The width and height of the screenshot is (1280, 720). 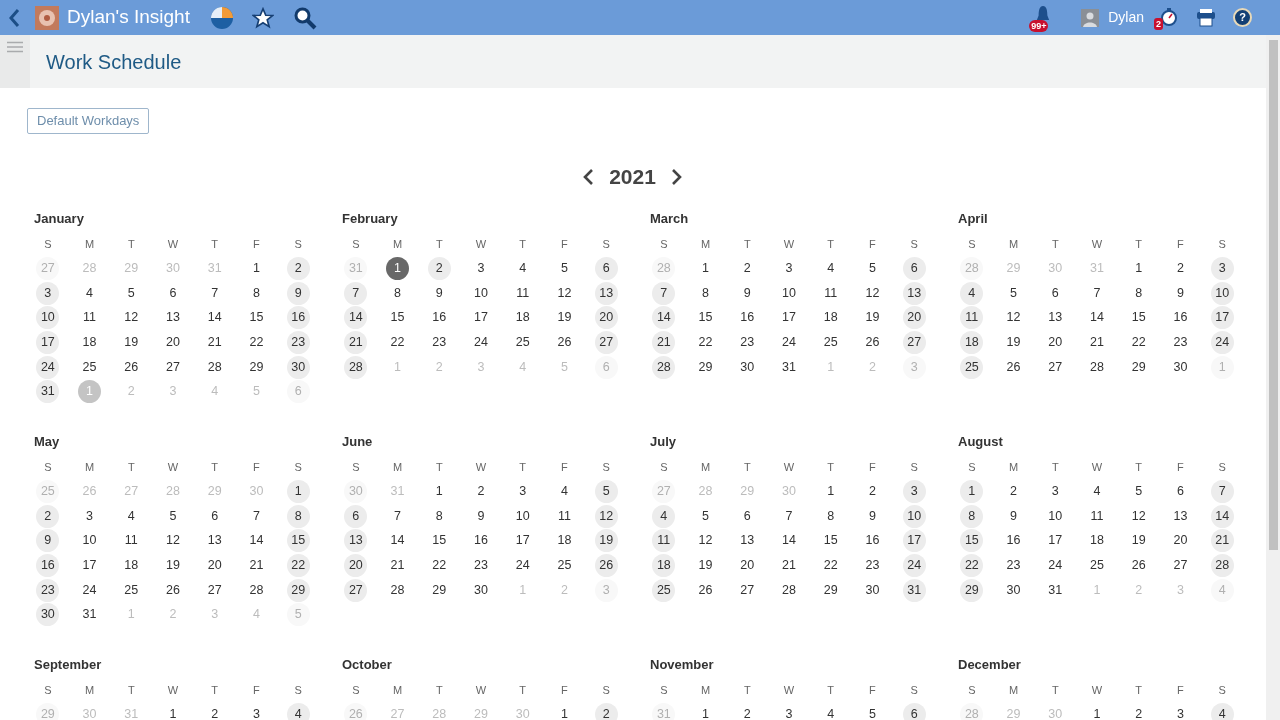 What do you see at coordinates (221, 17) in the screenshot?
I see `pie-chart-icon` at bounding box center [221, 17].